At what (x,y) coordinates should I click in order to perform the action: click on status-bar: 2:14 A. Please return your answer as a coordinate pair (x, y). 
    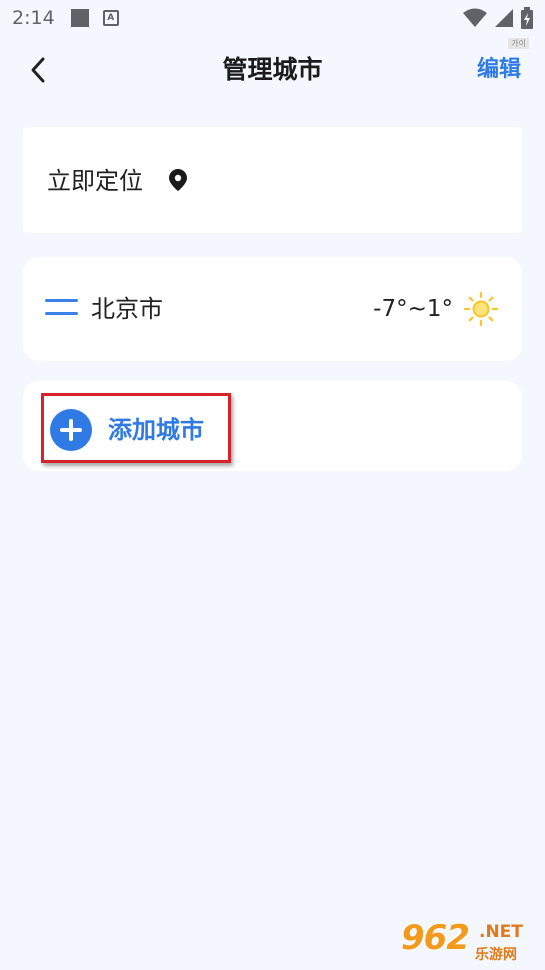
    Looking at the image, I should click on (272, 18).